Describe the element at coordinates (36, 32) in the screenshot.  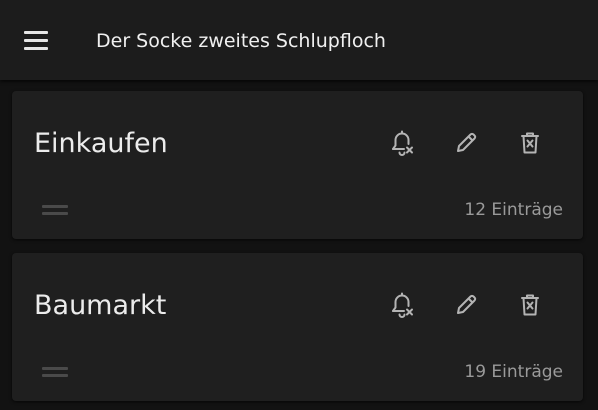
I see `hamburger-menu-icon` at that location.